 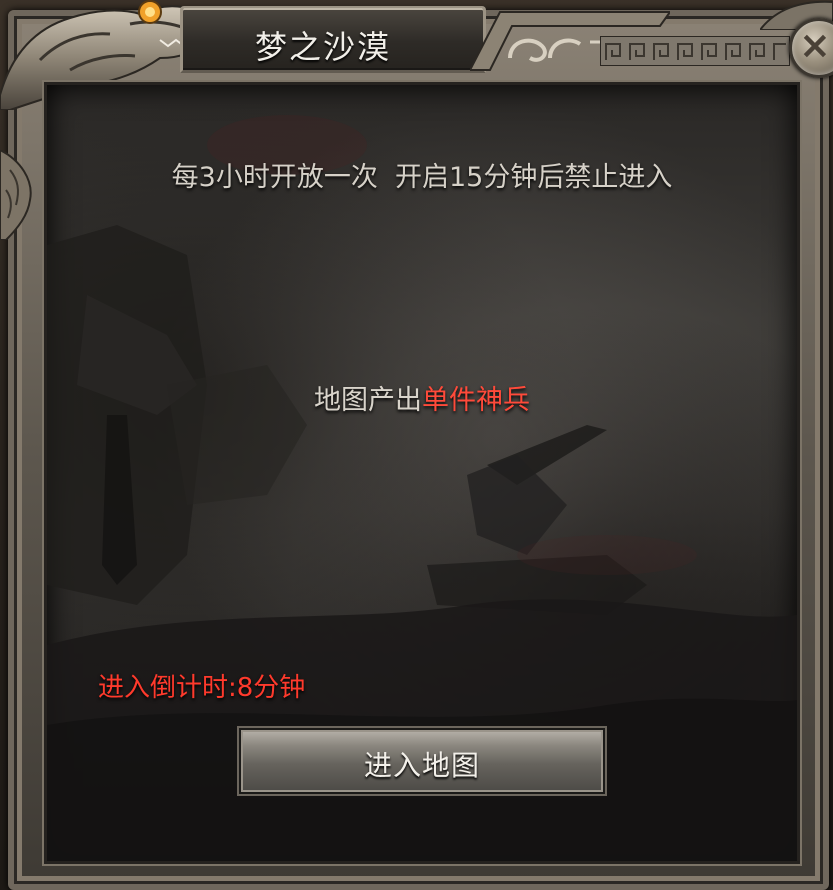 What do you see at coordinates (368, 400) in the screenshot?
I see `drop-label: 地图产出` at bounding box center [368, 400].